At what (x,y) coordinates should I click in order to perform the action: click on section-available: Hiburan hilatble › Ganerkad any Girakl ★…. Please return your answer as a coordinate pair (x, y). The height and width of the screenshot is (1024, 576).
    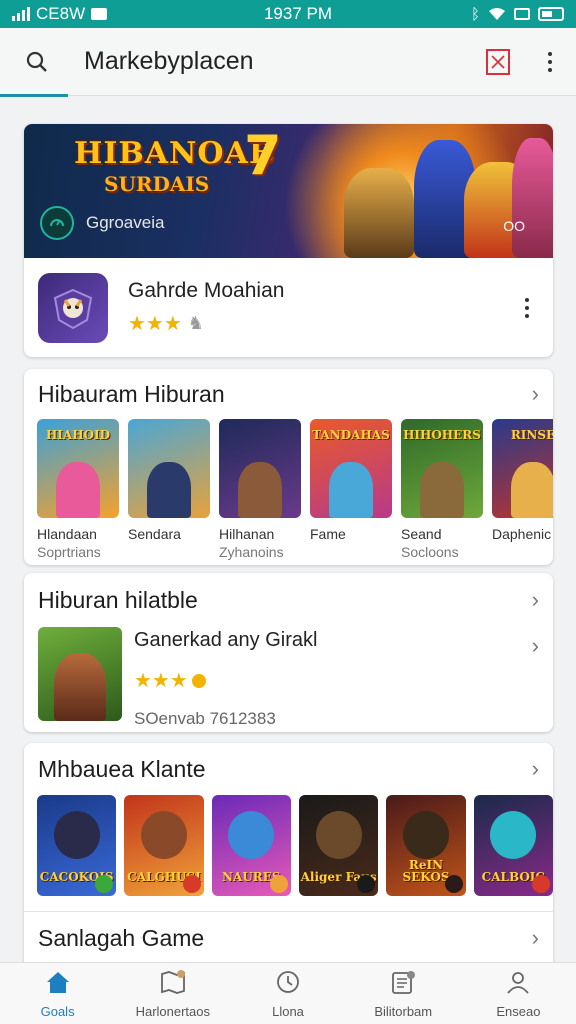
    Looking at the image, I should click on (288, 652).